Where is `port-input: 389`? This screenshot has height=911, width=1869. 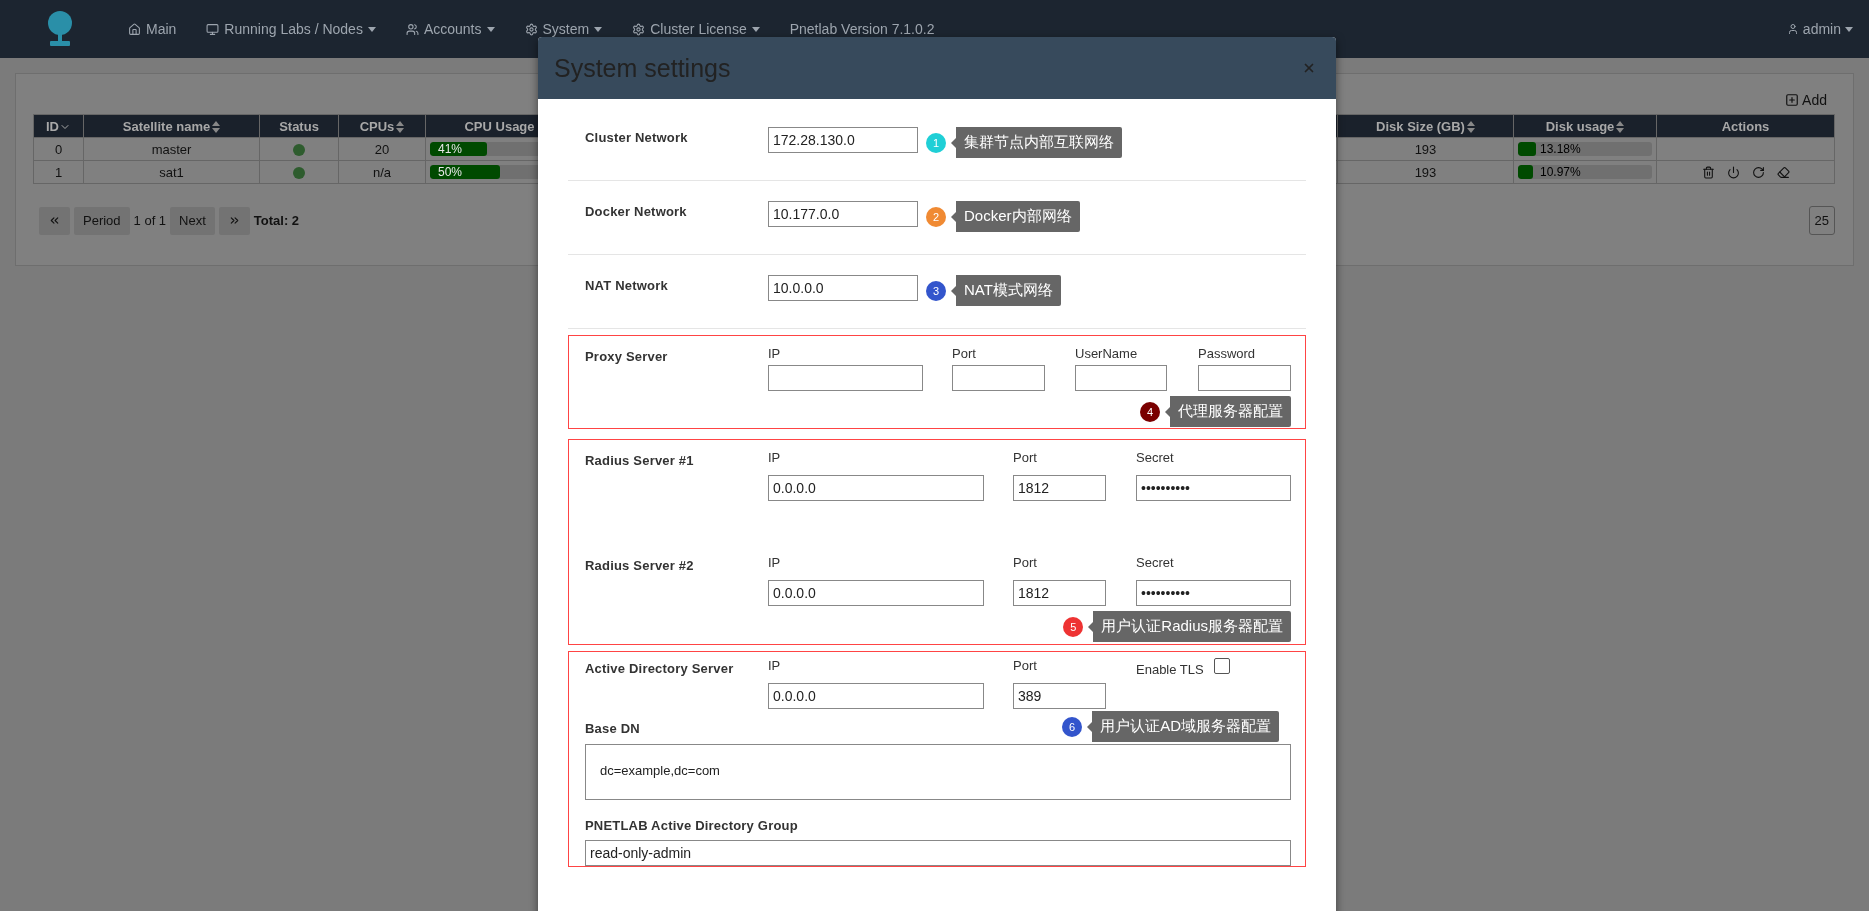 port-input: 389 is located at coordinates (1059, 696).